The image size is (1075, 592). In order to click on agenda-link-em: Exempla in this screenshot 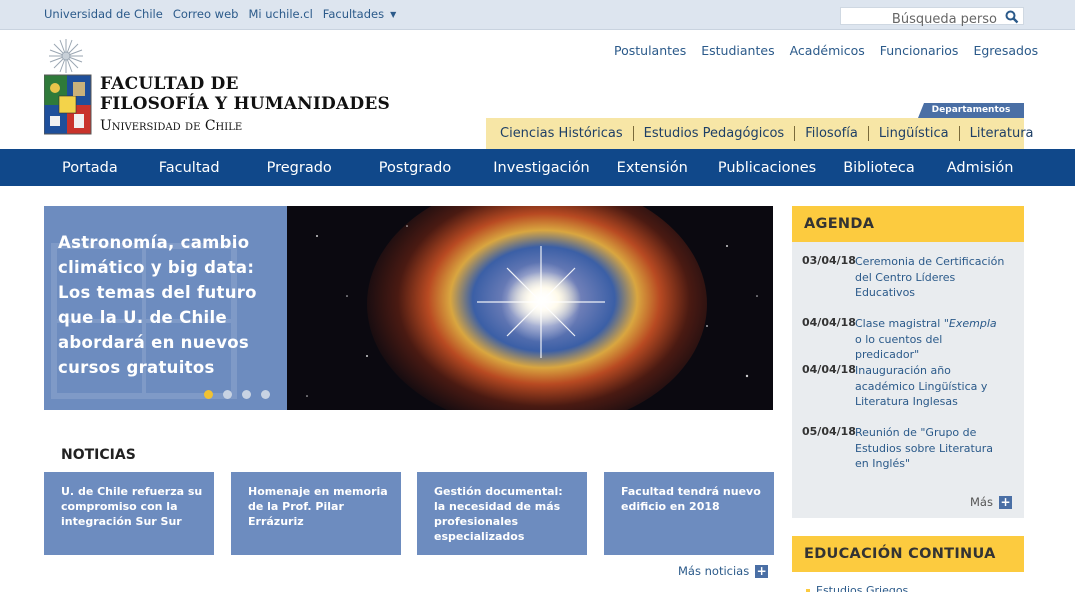, I will do `click(972, 323)`.